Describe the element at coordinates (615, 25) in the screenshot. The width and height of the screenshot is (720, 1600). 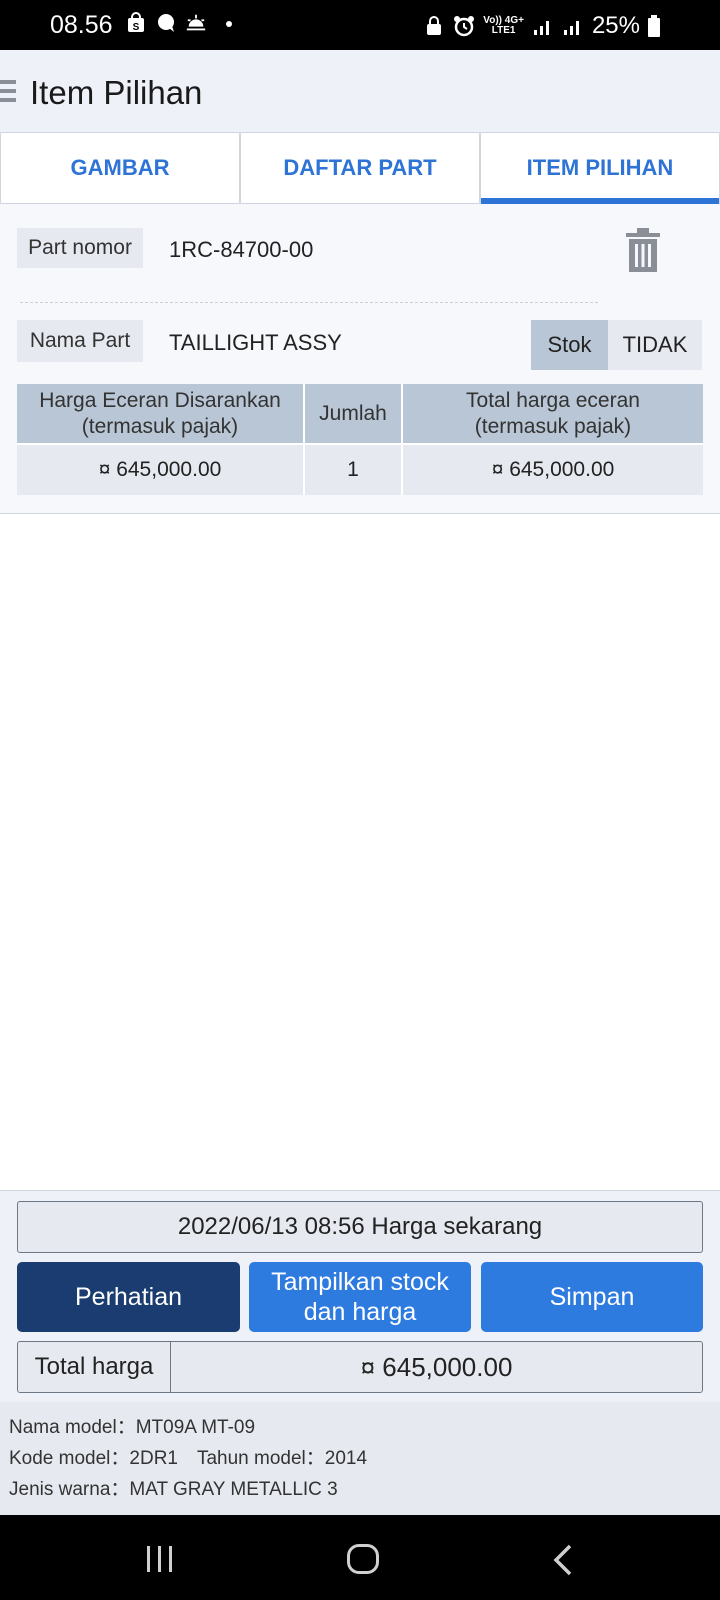
I see `battery-percentage: 25%` at that location.